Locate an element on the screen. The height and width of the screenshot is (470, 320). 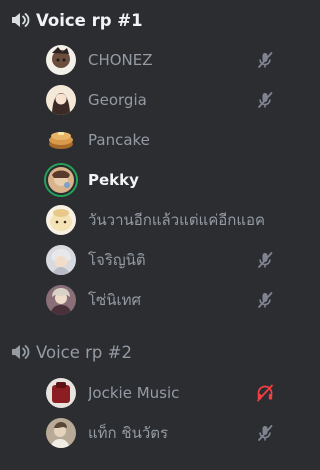
voice-member-georgia: Georgia is located at coordinates (166, 100).